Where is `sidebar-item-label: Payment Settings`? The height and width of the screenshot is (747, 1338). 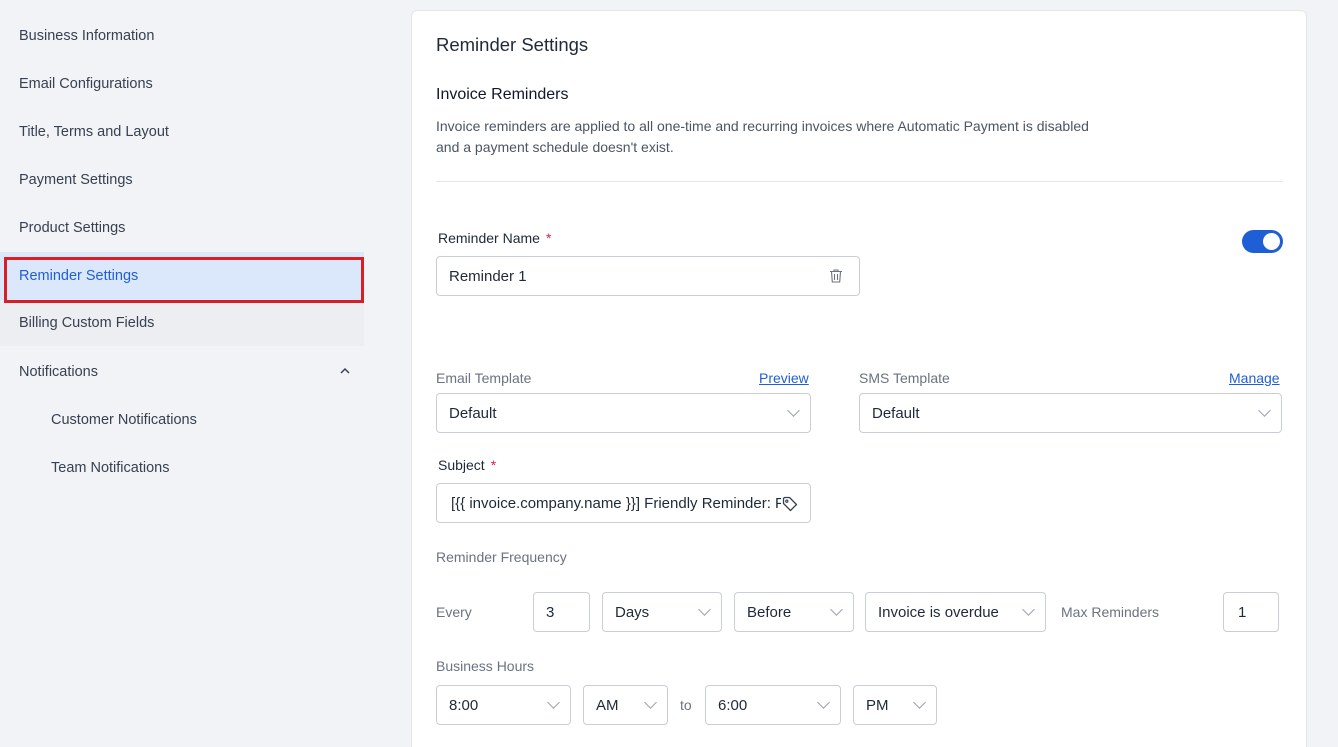
sidebar-item-label: Payment Settings is located at coordinates (76, 180).